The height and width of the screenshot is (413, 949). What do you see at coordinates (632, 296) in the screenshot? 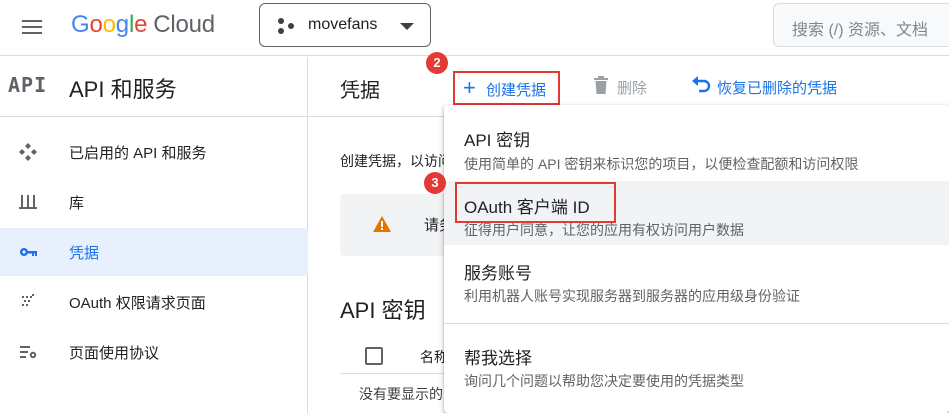
I see `menu-item-description: 利用机器人账号实现服务器到服务器的应用级身份验证` at bounding box center [632, 296].